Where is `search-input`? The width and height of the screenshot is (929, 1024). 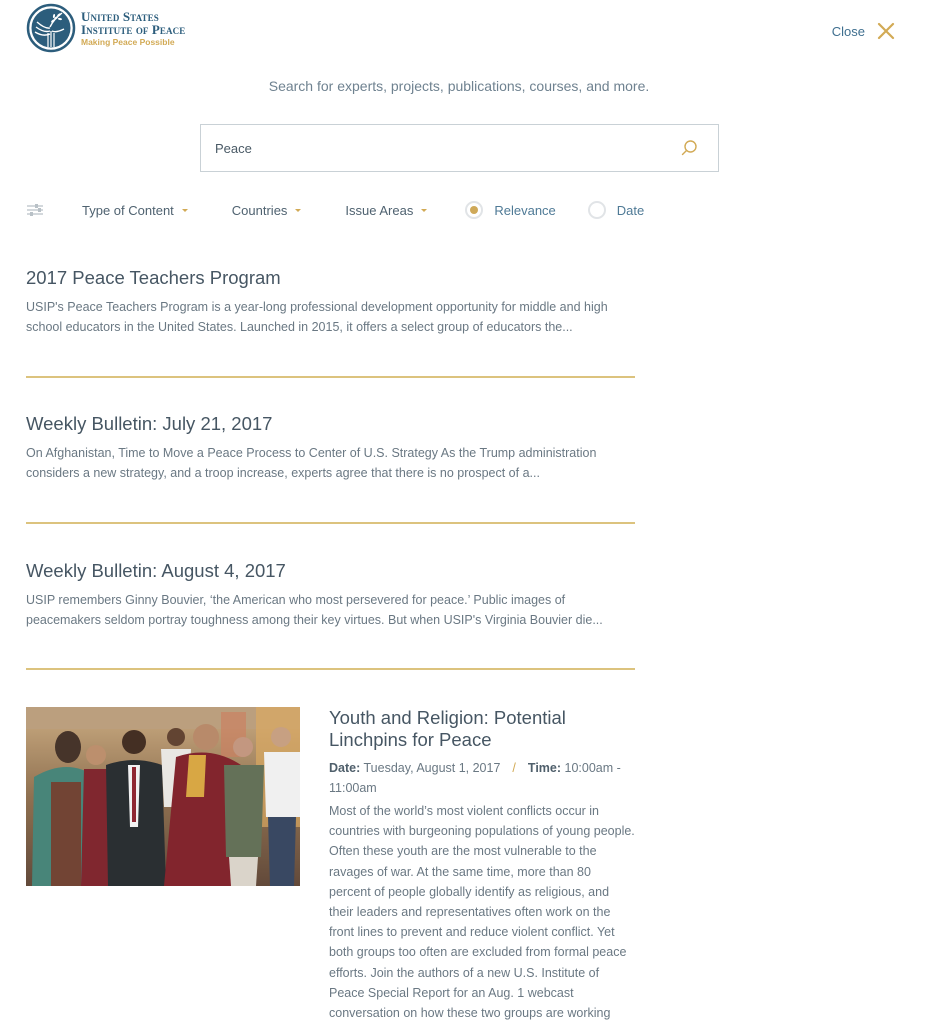
search-input is located at coordinates (447, 148).